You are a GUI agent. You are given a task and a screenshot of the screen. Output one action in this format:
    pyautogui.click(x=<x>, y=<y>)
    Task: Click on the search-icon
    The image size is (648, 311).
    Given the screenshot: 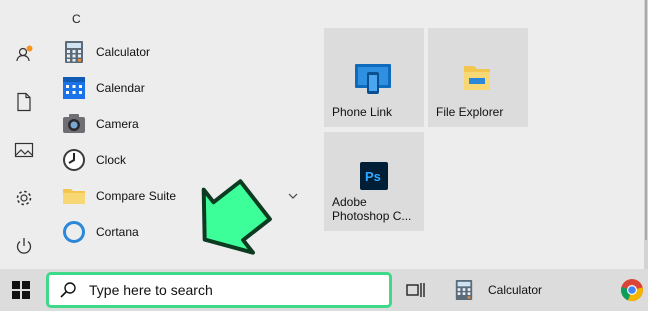 What is the action you would take?
    pyautogui.click(x=69, y=290)
    